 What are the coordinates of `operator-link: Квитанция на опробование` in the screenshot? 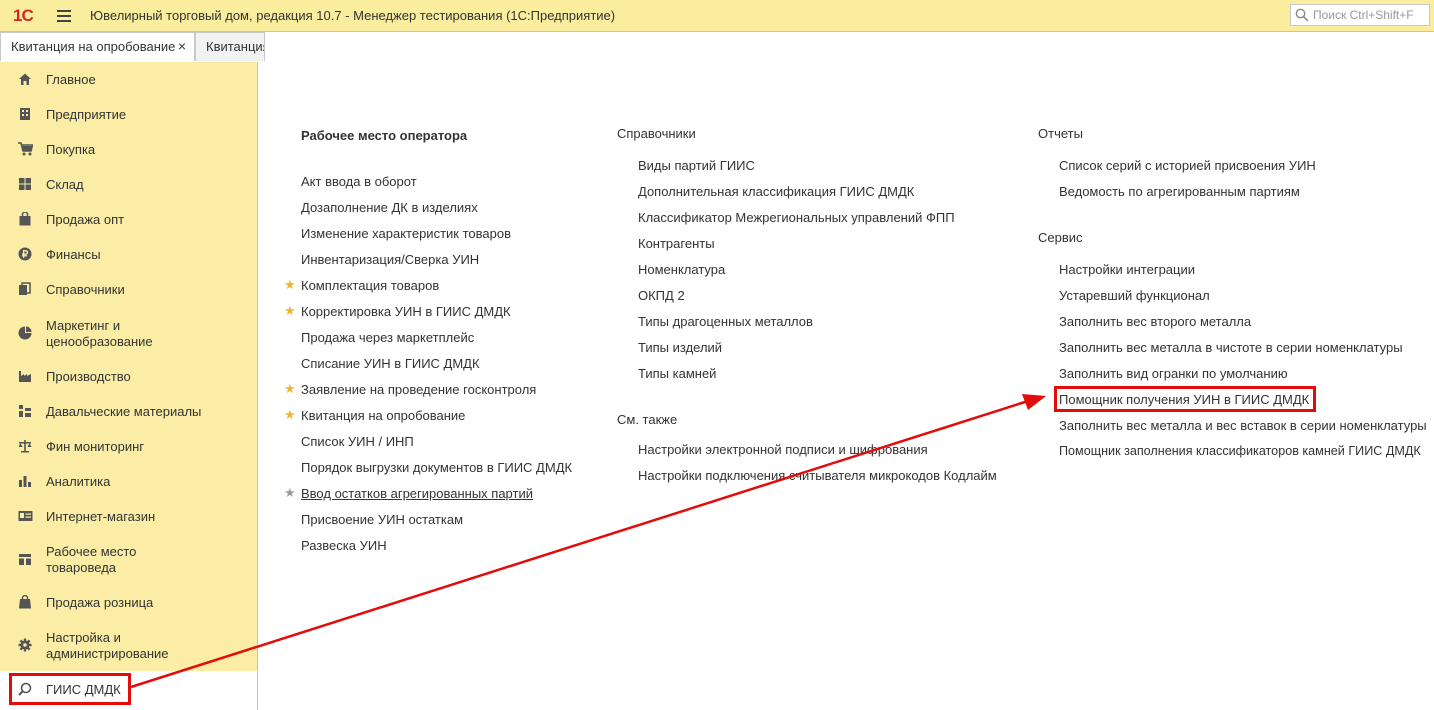 It's located at (383, 415).